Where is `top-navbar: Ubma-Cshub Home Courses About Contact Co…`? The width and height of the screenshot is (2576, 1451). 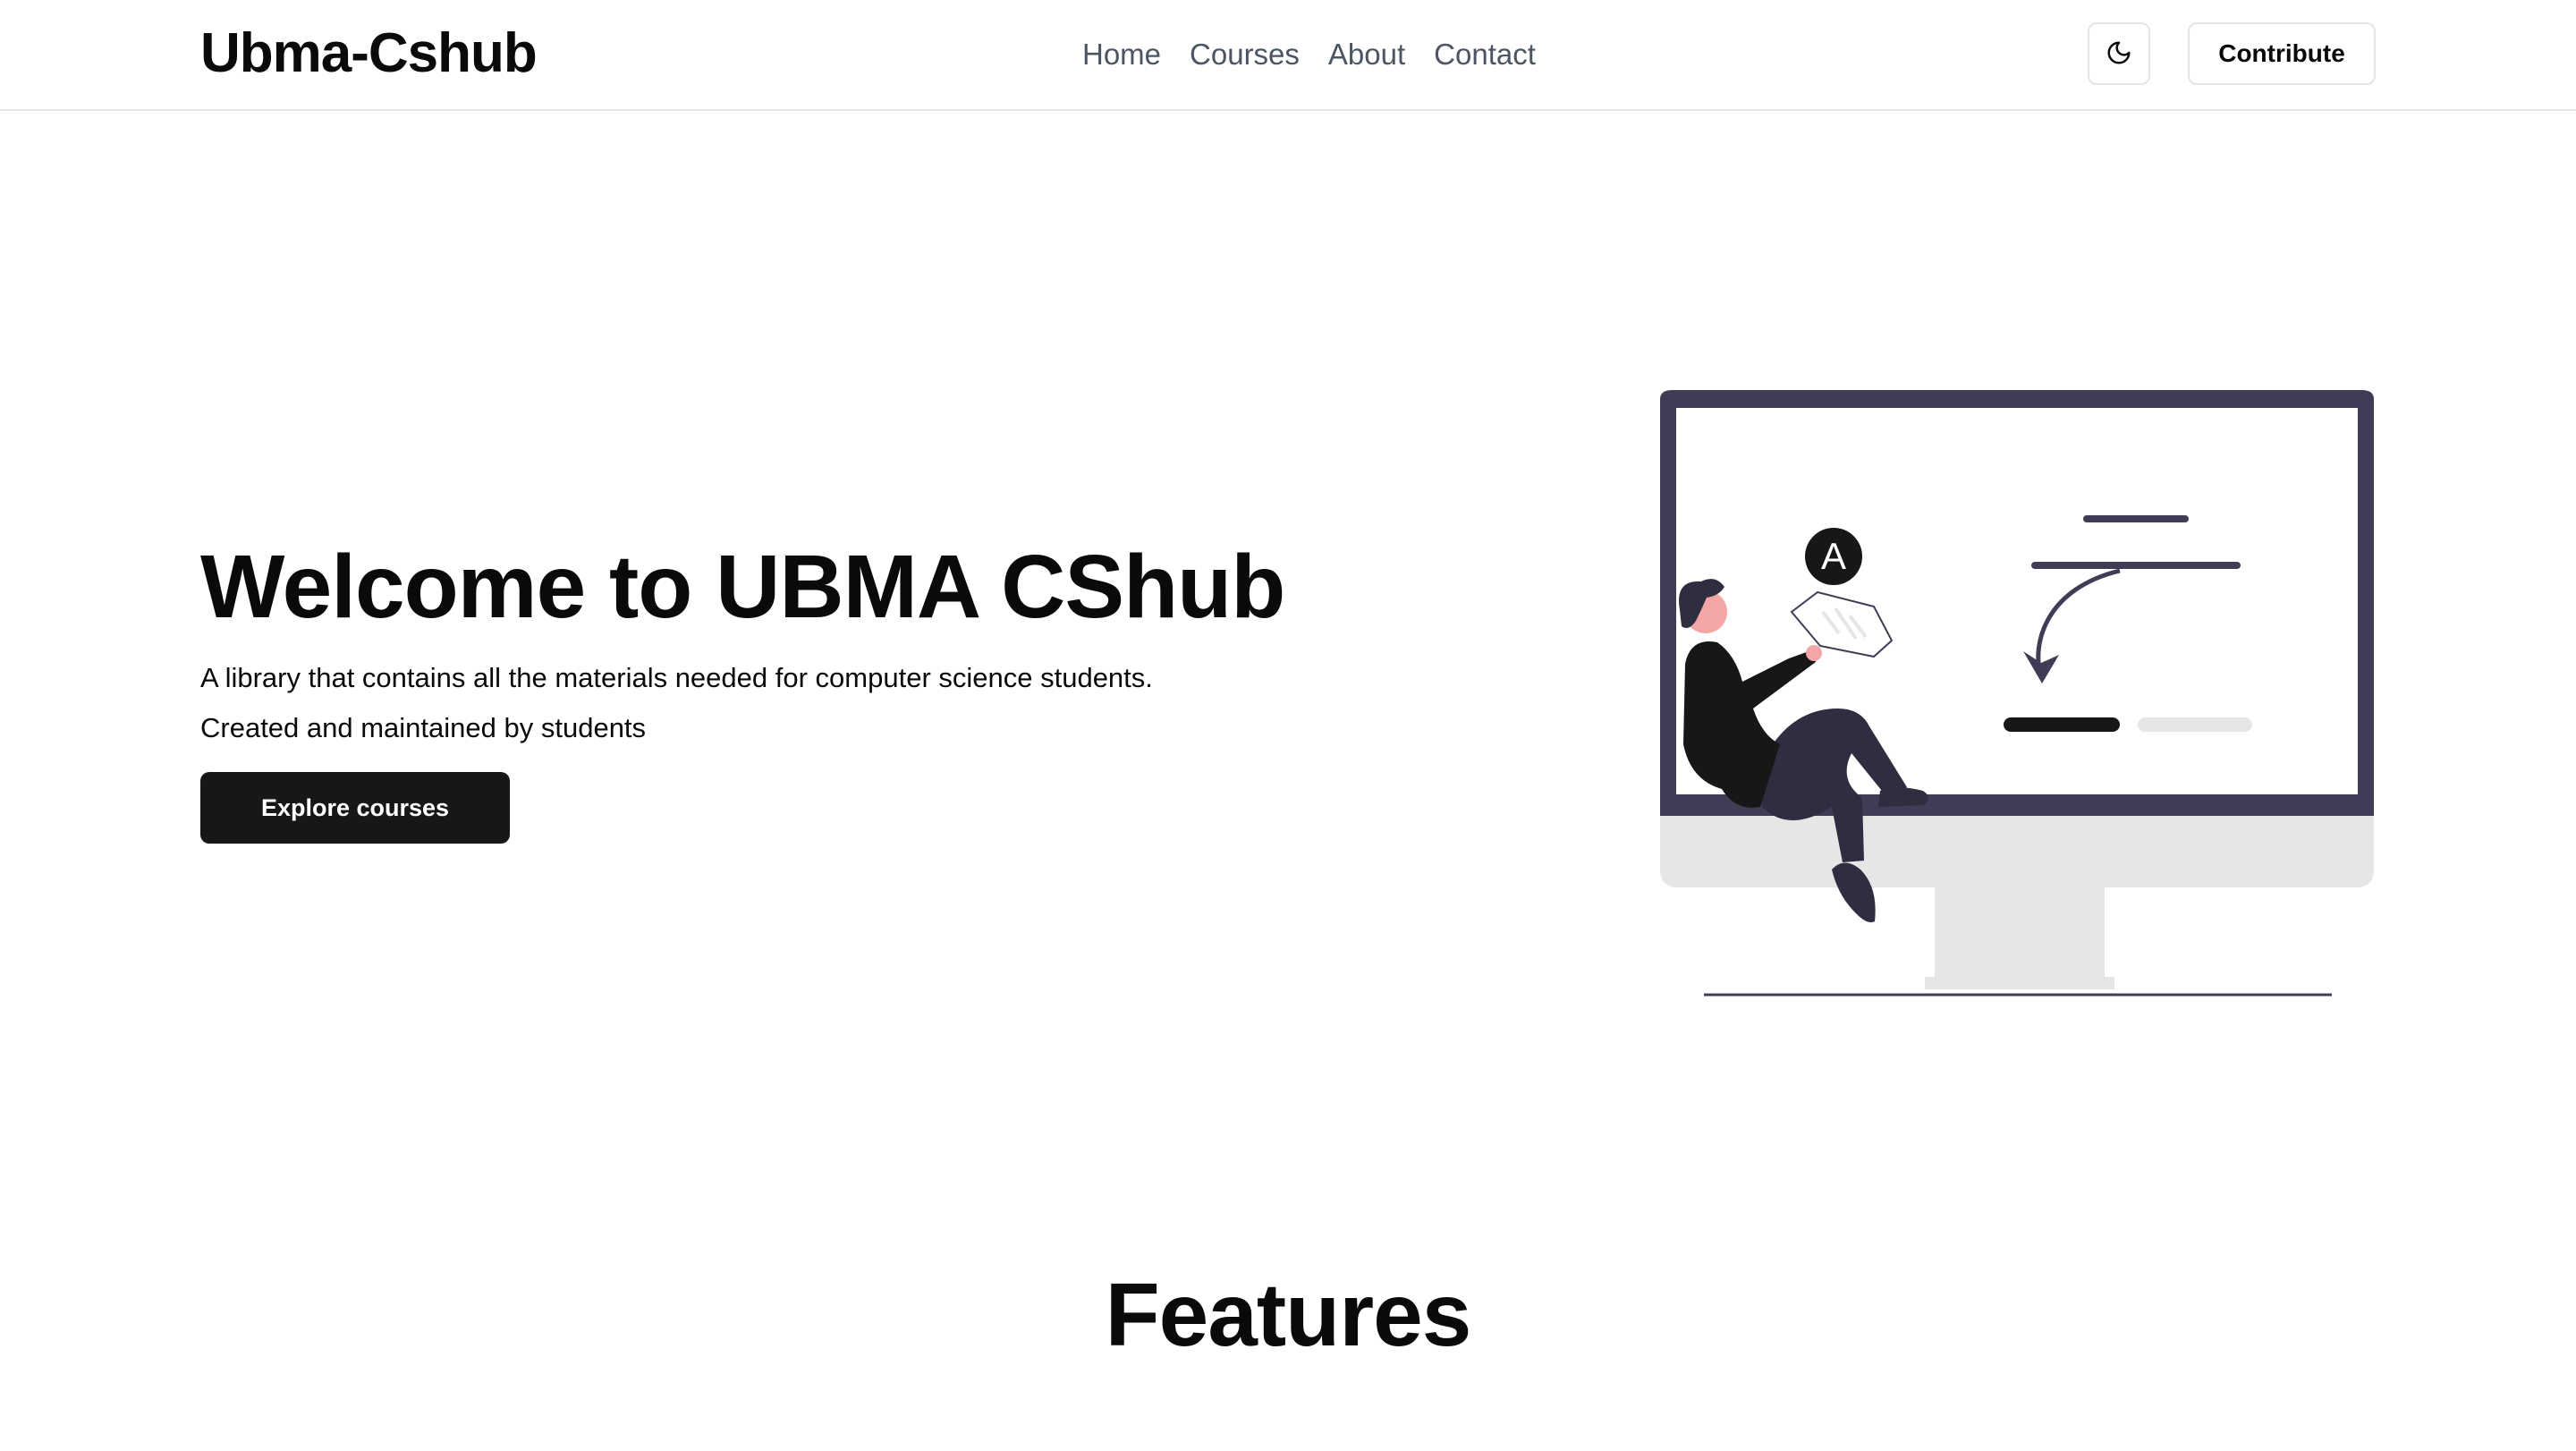 top-navbar: Ubma-Cshub Home Courses About Contact Co… is located at coordinates (1288, 55).